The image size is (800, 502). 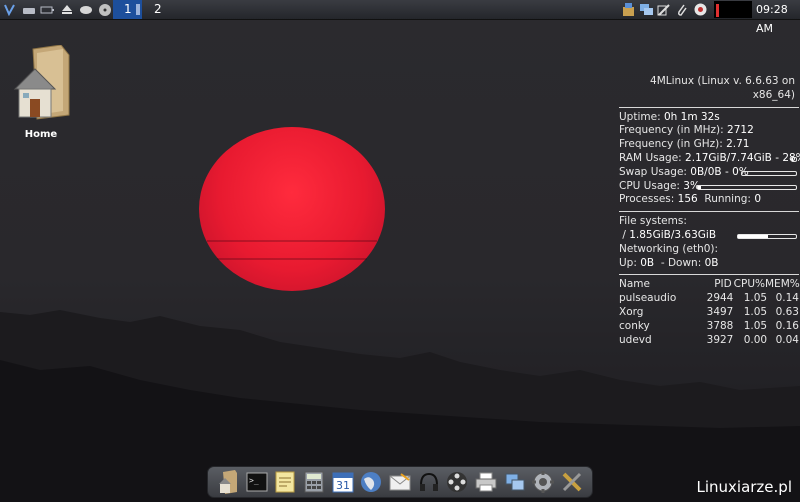 I want to click on proc-pid: 3927, so click(x=720, y=339).